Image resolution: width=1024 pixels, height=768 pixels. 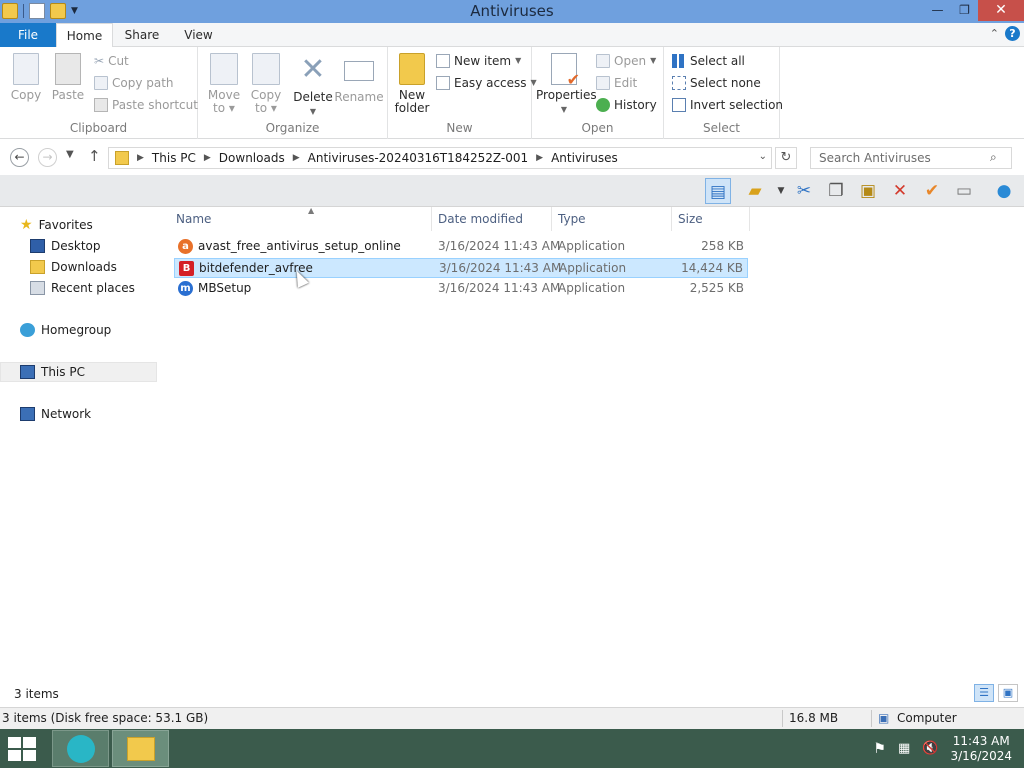 What do you see at coordinates (142, 35) in the screenshot?
I see `tab-share: Share` at bounding box center [142, 35].